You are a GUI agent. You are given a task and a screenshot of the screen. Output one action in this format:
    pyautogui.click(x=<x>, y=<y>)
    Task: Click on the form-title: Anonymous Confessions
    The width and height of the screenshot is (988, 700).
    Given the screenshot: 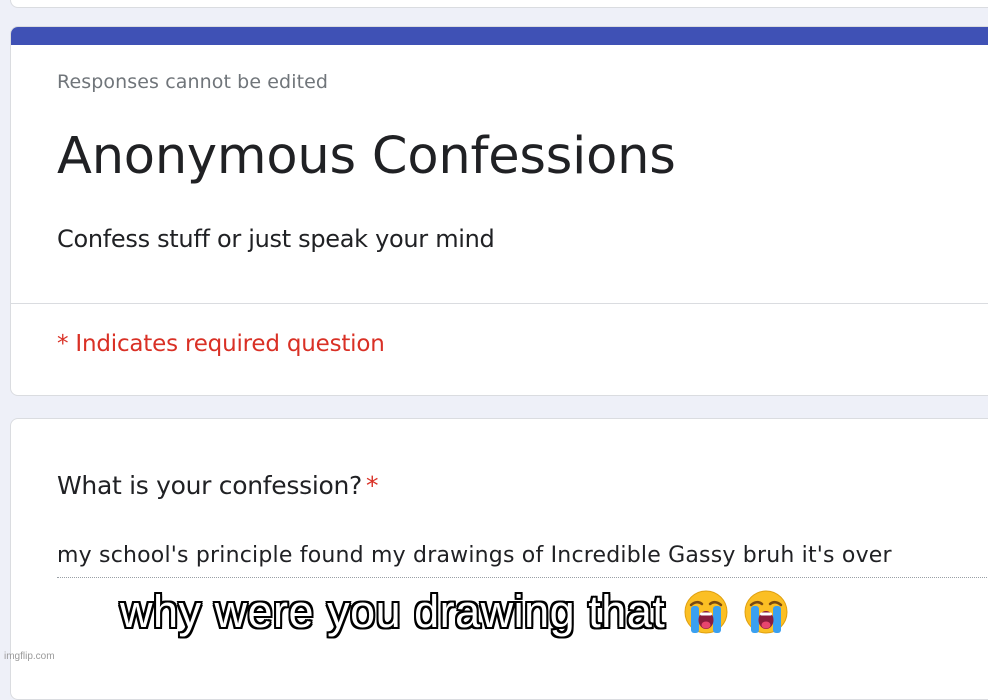 What is the action you would take?
    pyautogui.click(x=366, y=156)
    